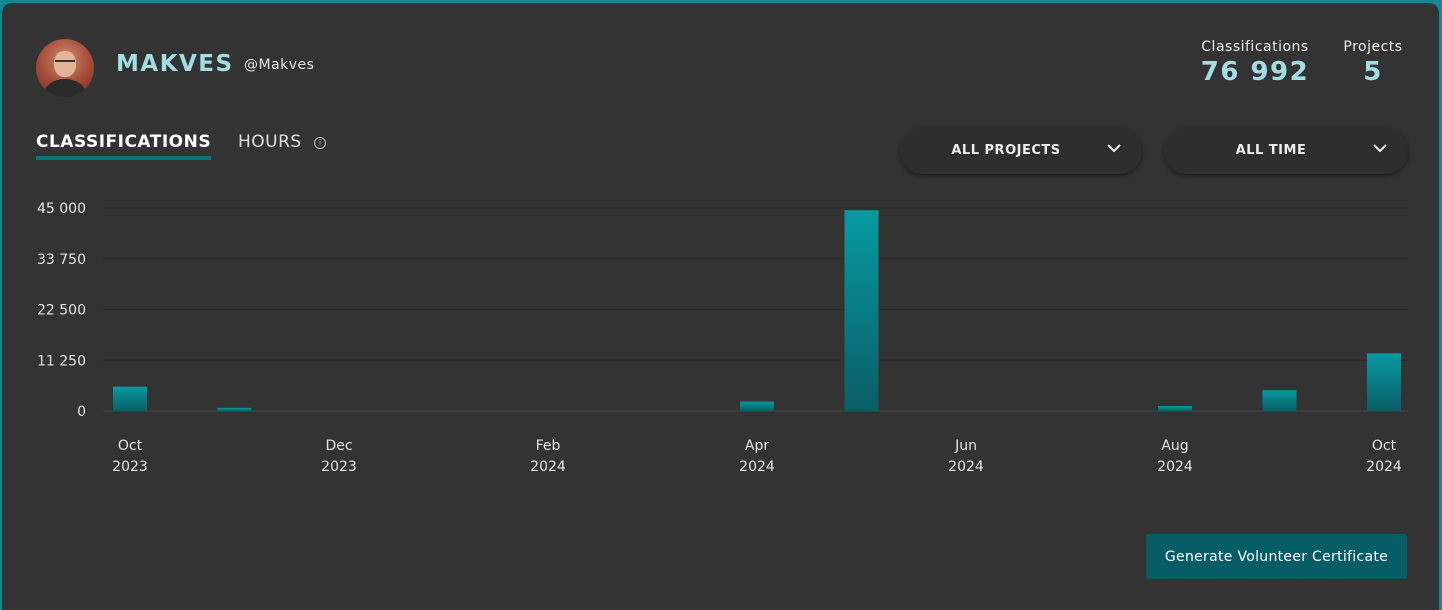 The height and width of the screenshot is (610, 1442). I want to click on projects-dropdown: ALL PROJECTS, so click(1021, 151).